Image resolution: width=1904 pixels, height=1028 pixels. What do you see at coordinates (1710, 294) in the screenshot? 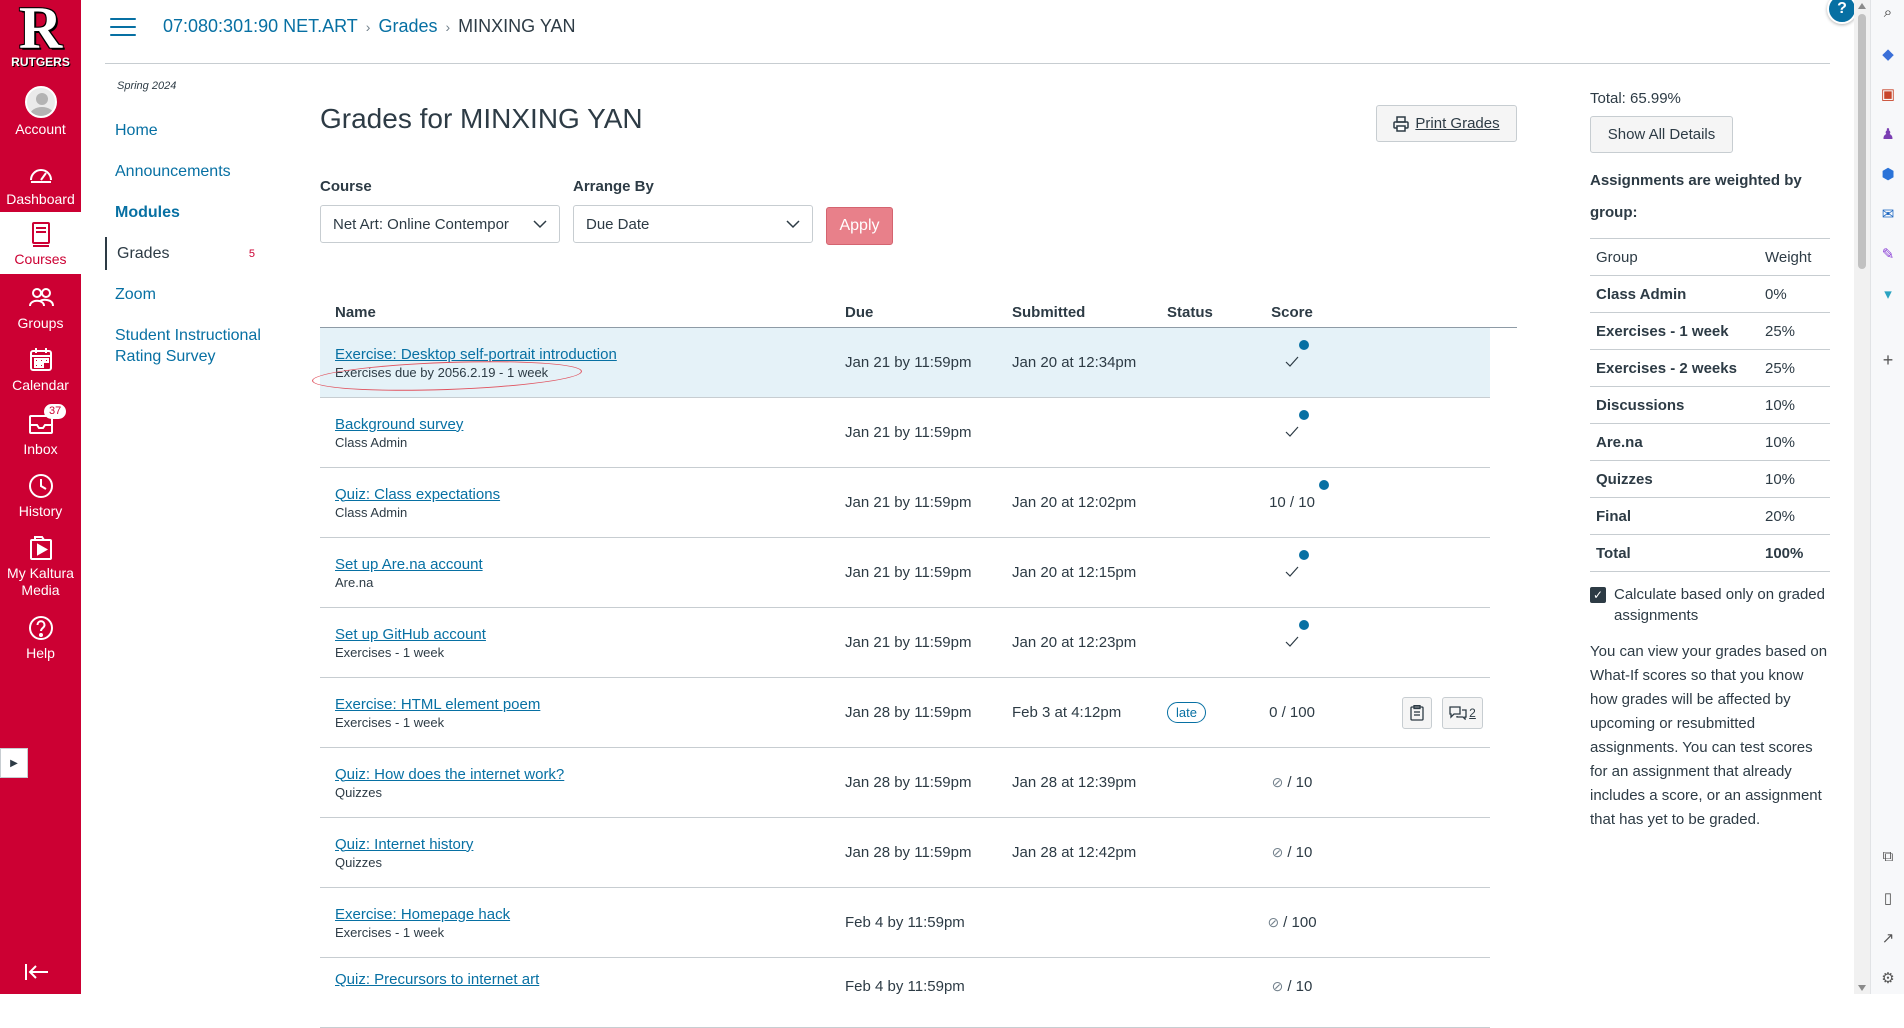
I see `weights-row: Class Admin 0%` at bounding box center [1710, 294].